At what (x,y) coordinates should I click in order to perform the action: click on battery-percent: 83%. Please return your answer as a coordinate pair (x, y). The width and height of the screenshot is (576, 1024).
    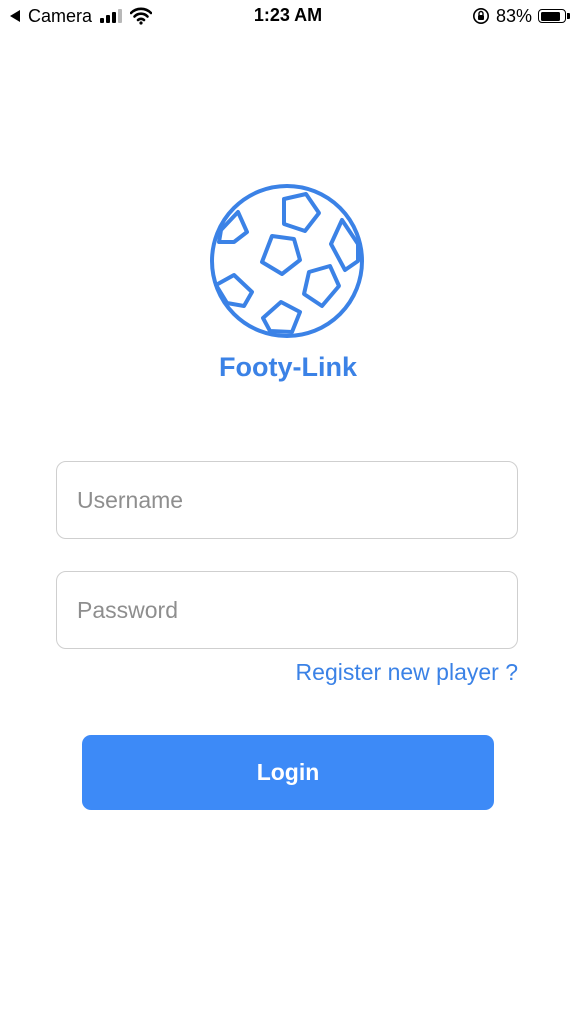
    Looking at the image, I should click on (513, 15).